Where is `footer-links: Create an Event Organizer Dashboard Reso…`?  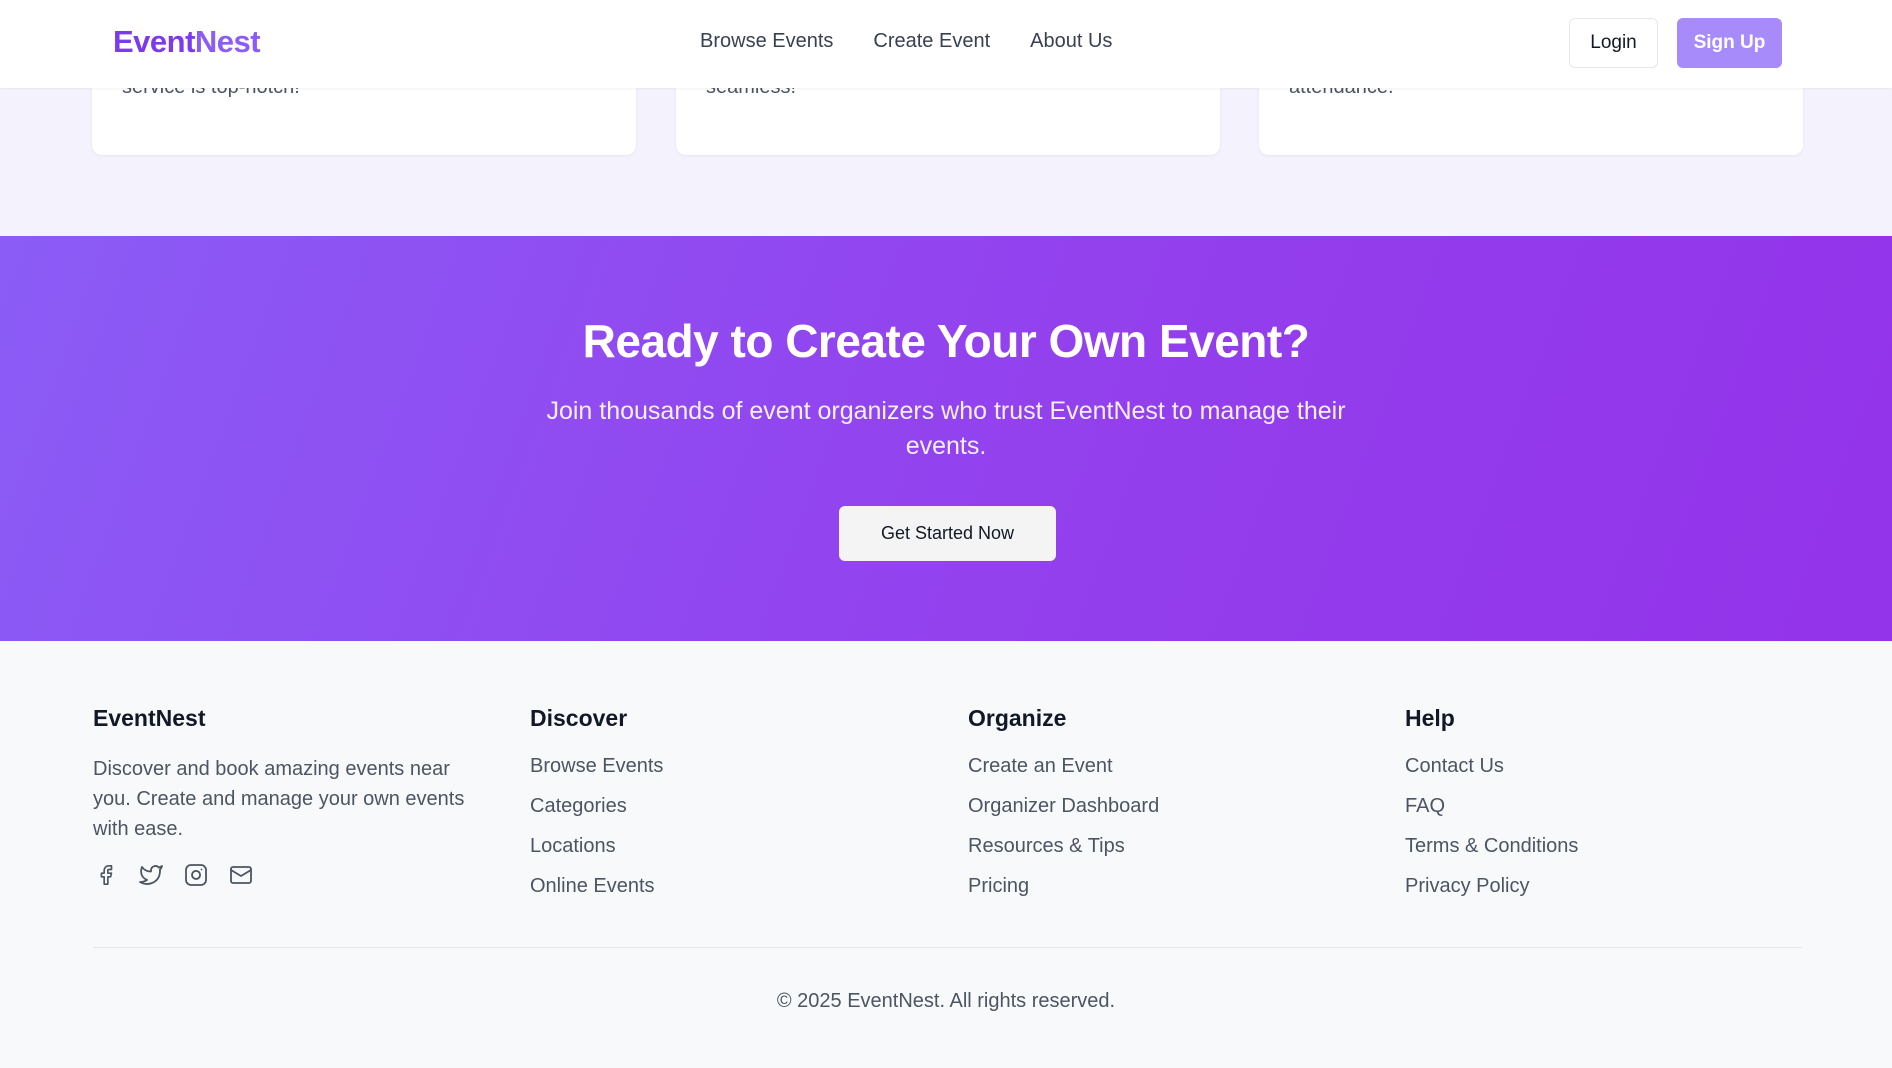 footer-links: Create an Event Organizer Dashboard Reso… is located at coordinates (1063, 826).